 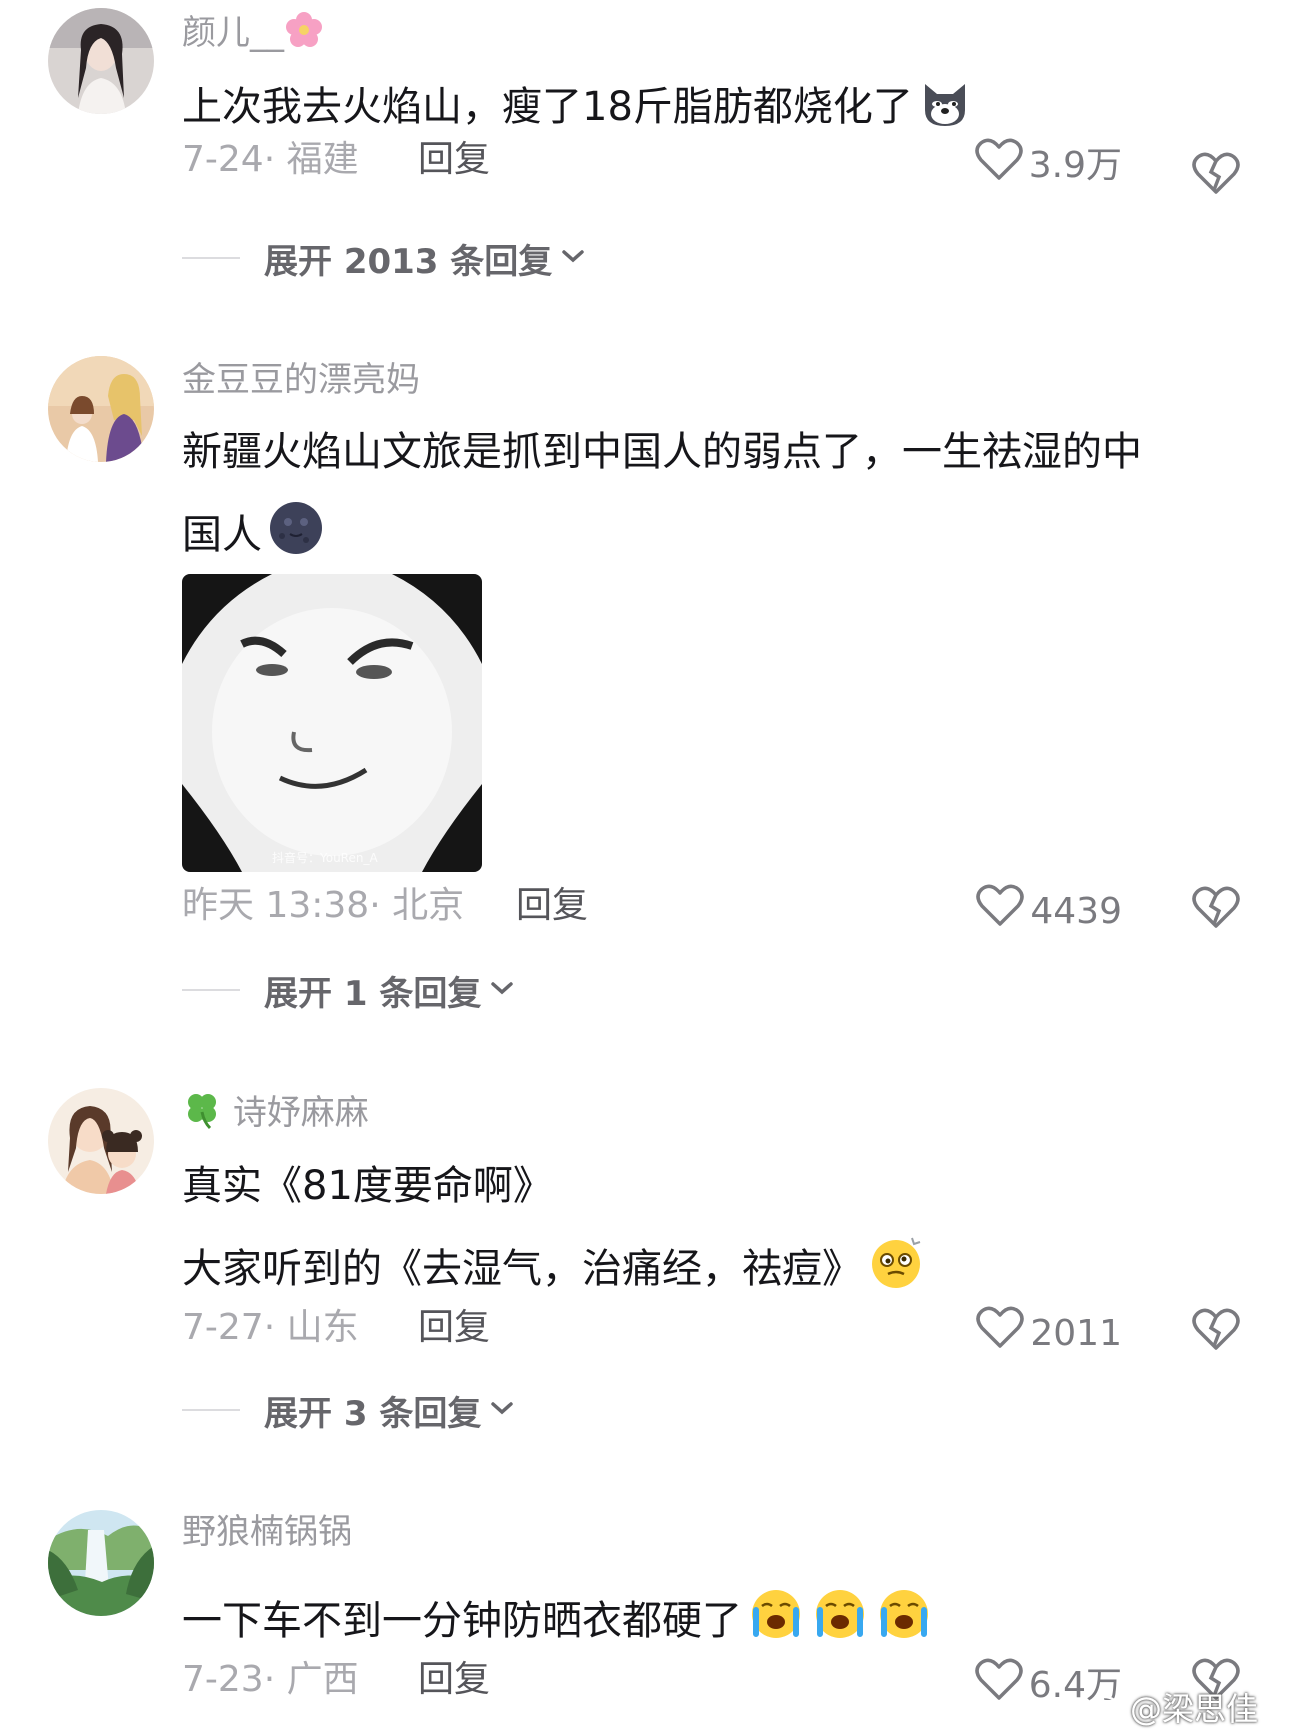 What do you see at coordinates (373, 993) in the screenshot?
I see `expand-label: 展开 1 条回复` at bounding box center [373, 993].